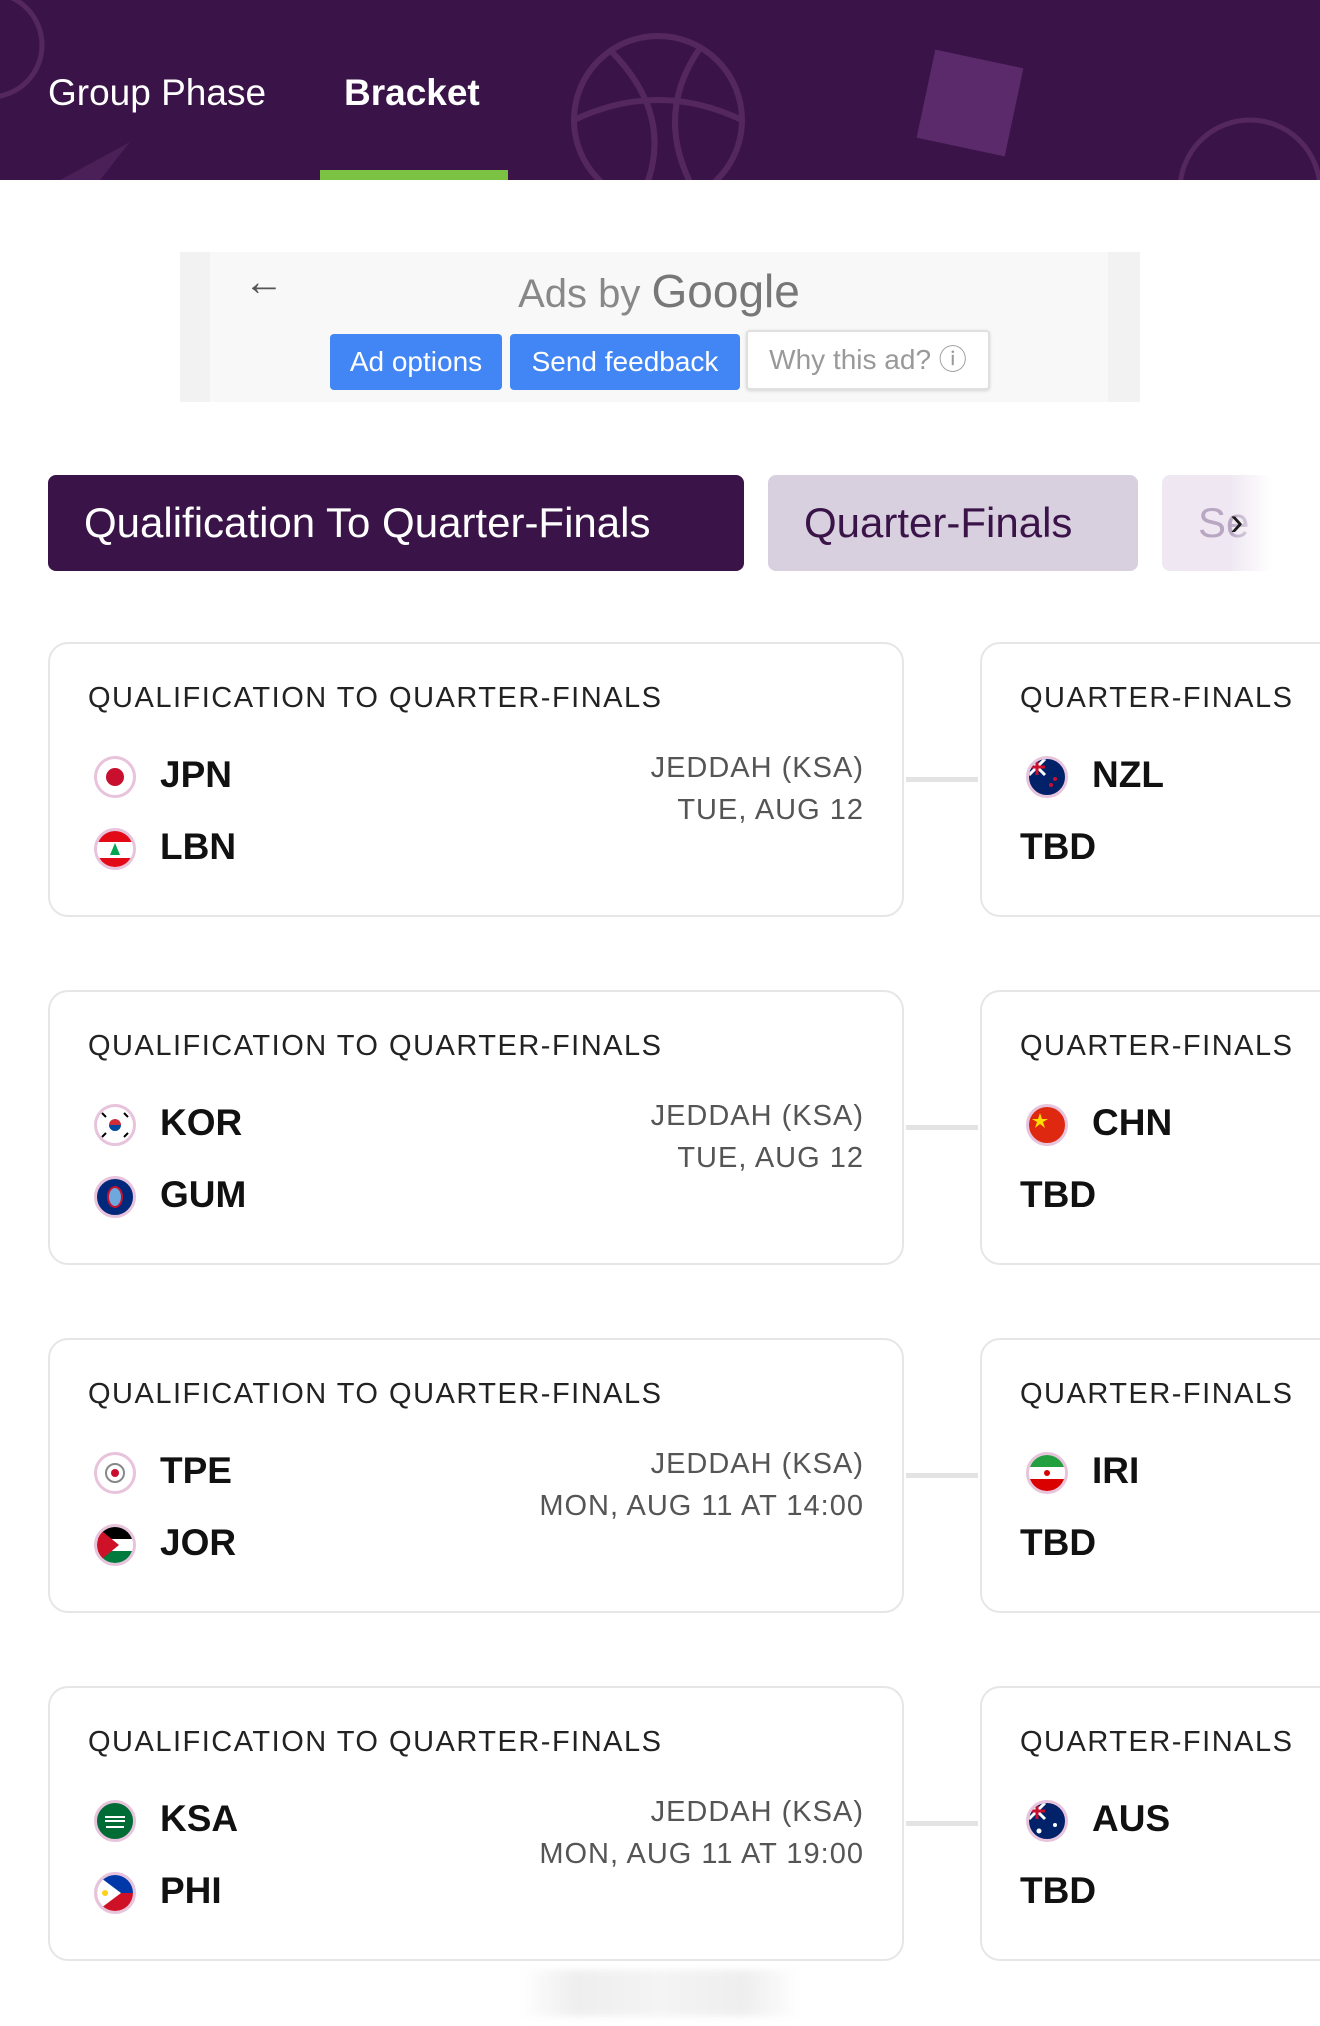 This screenshot has width=1320, height=2026. Describe the element at coordinates (198, 846) in the screenshot. I see `team-code: LBN` at that location.